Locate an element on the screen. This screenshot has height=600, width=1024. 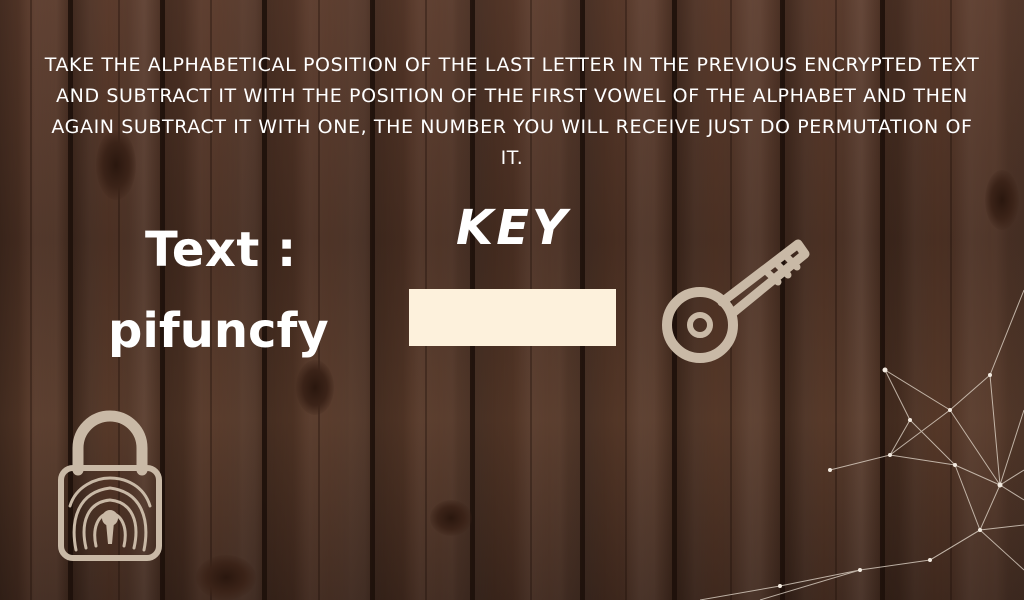
key-heading: KEY is located at coordinates (513, 228).